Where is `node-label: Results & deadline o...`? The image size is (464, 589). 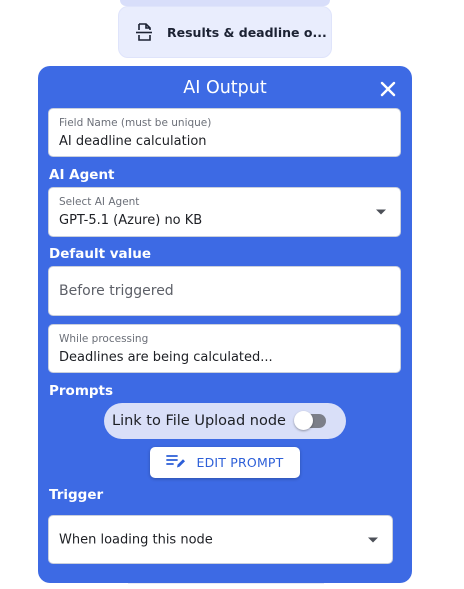
node-label: Results & deadline o... is located at coordinates (247, 32).